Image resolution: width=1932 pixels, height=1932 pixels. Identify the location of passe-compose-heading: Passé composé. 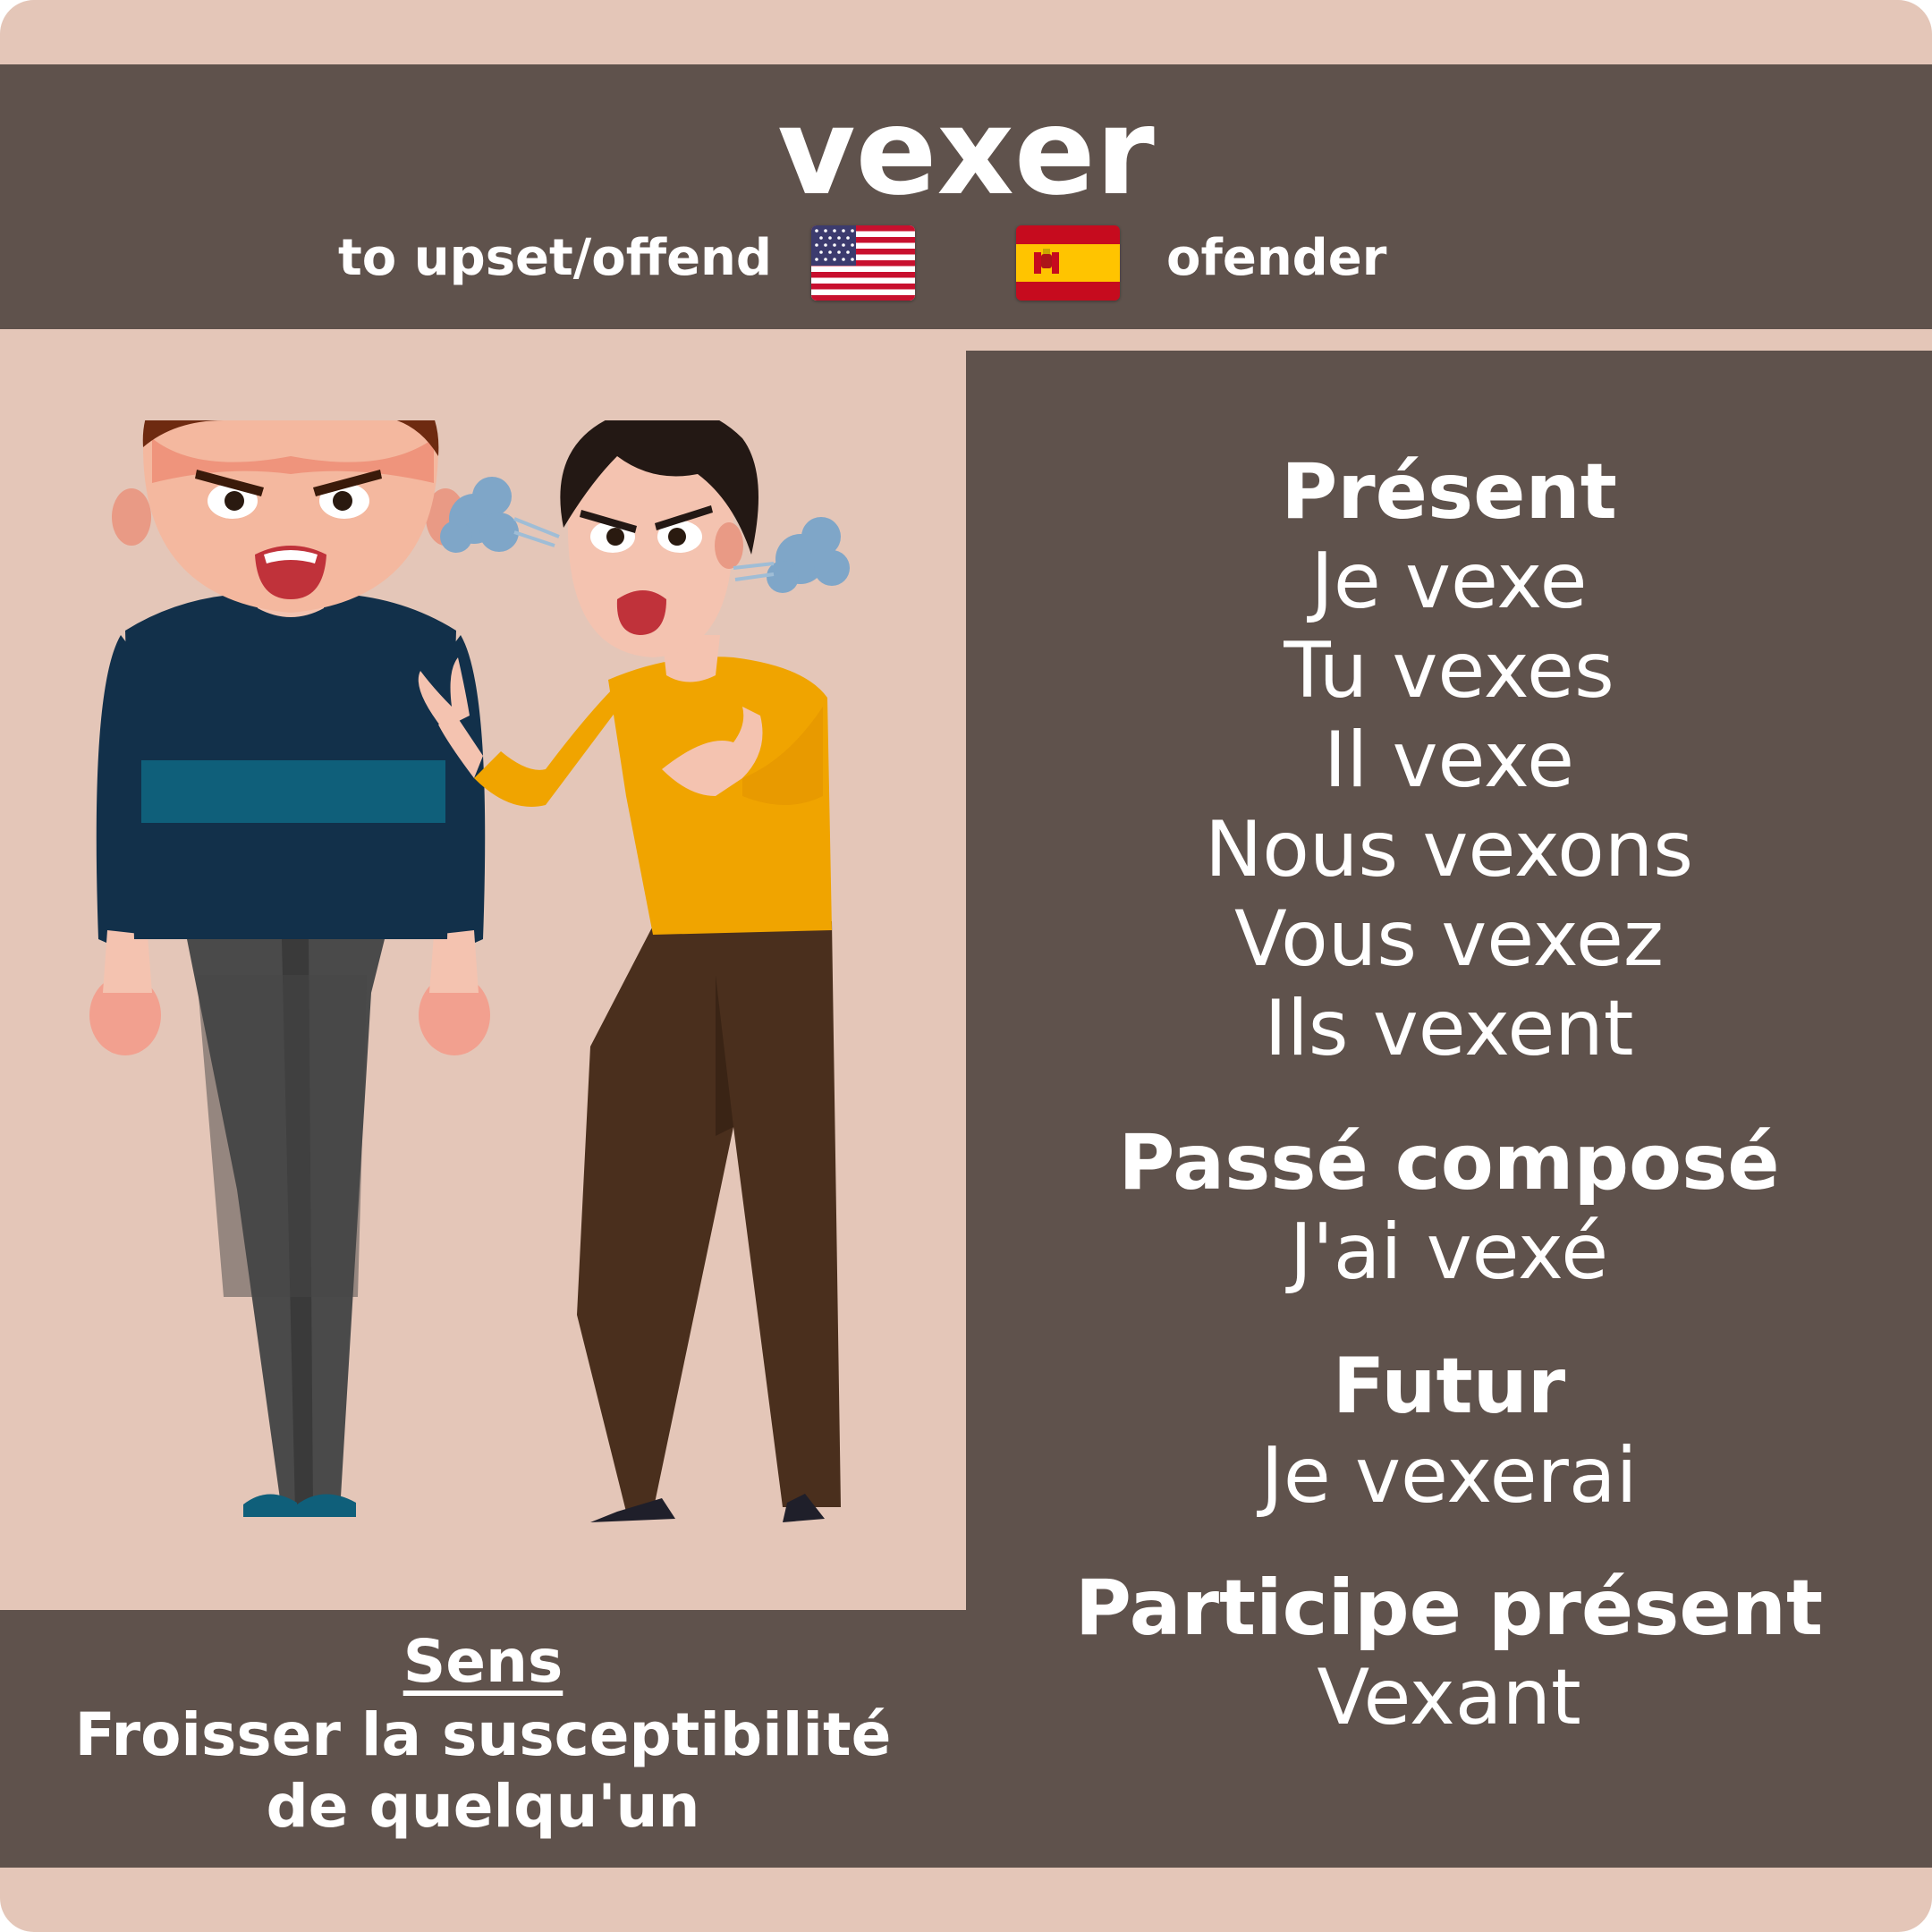
(1449, 1163).